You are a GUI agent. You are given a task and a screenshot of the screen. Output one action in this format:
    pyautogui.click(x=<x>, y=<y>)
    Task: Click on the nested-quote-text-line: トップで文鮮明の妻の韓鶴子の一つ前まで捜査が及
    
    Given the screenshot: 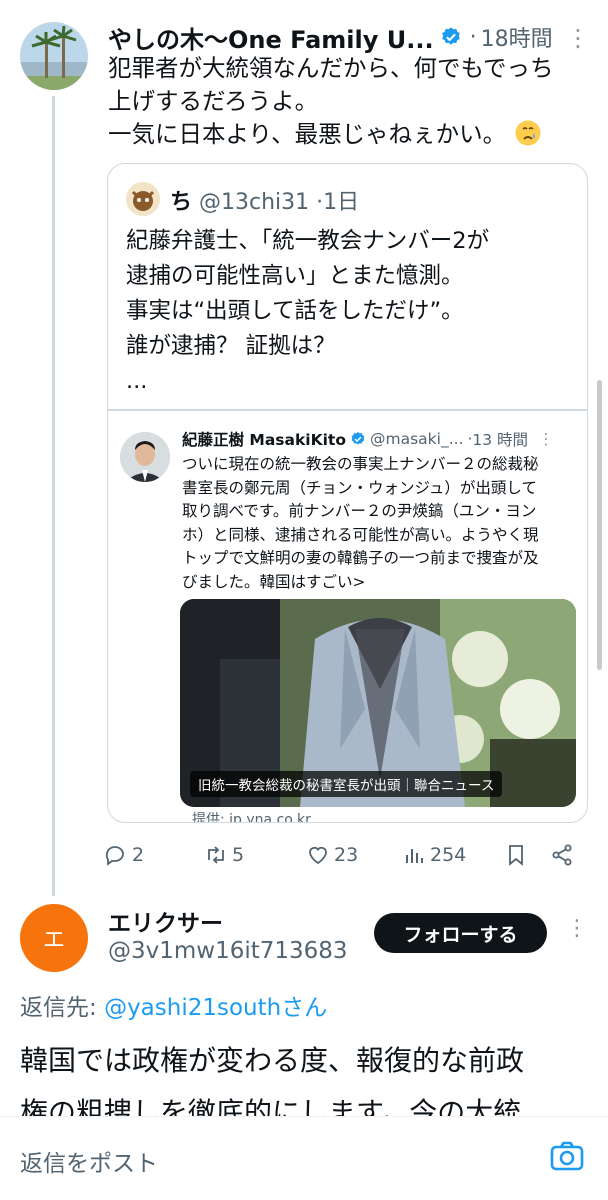 What is the action you would take?
    pyautogui.click(x=360, y=558)
    